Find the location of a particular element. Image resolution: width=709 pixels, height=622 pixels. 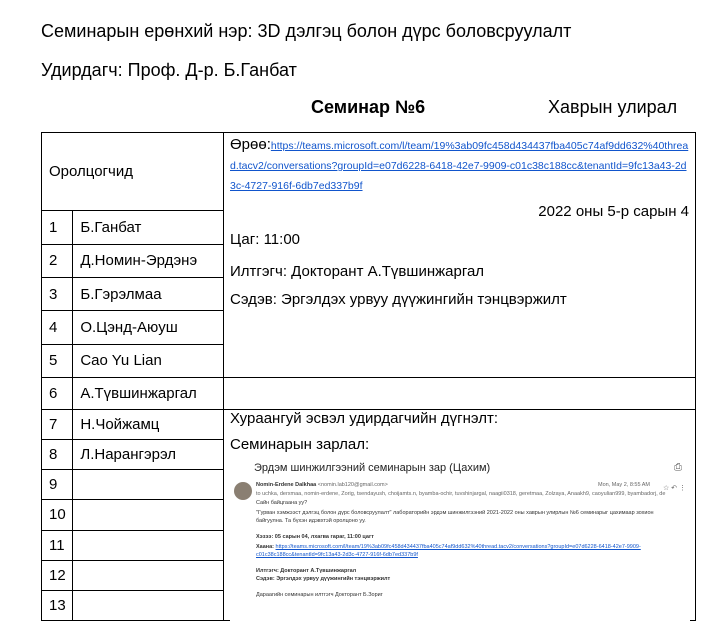

avatar is located at coordinates (243, 491).